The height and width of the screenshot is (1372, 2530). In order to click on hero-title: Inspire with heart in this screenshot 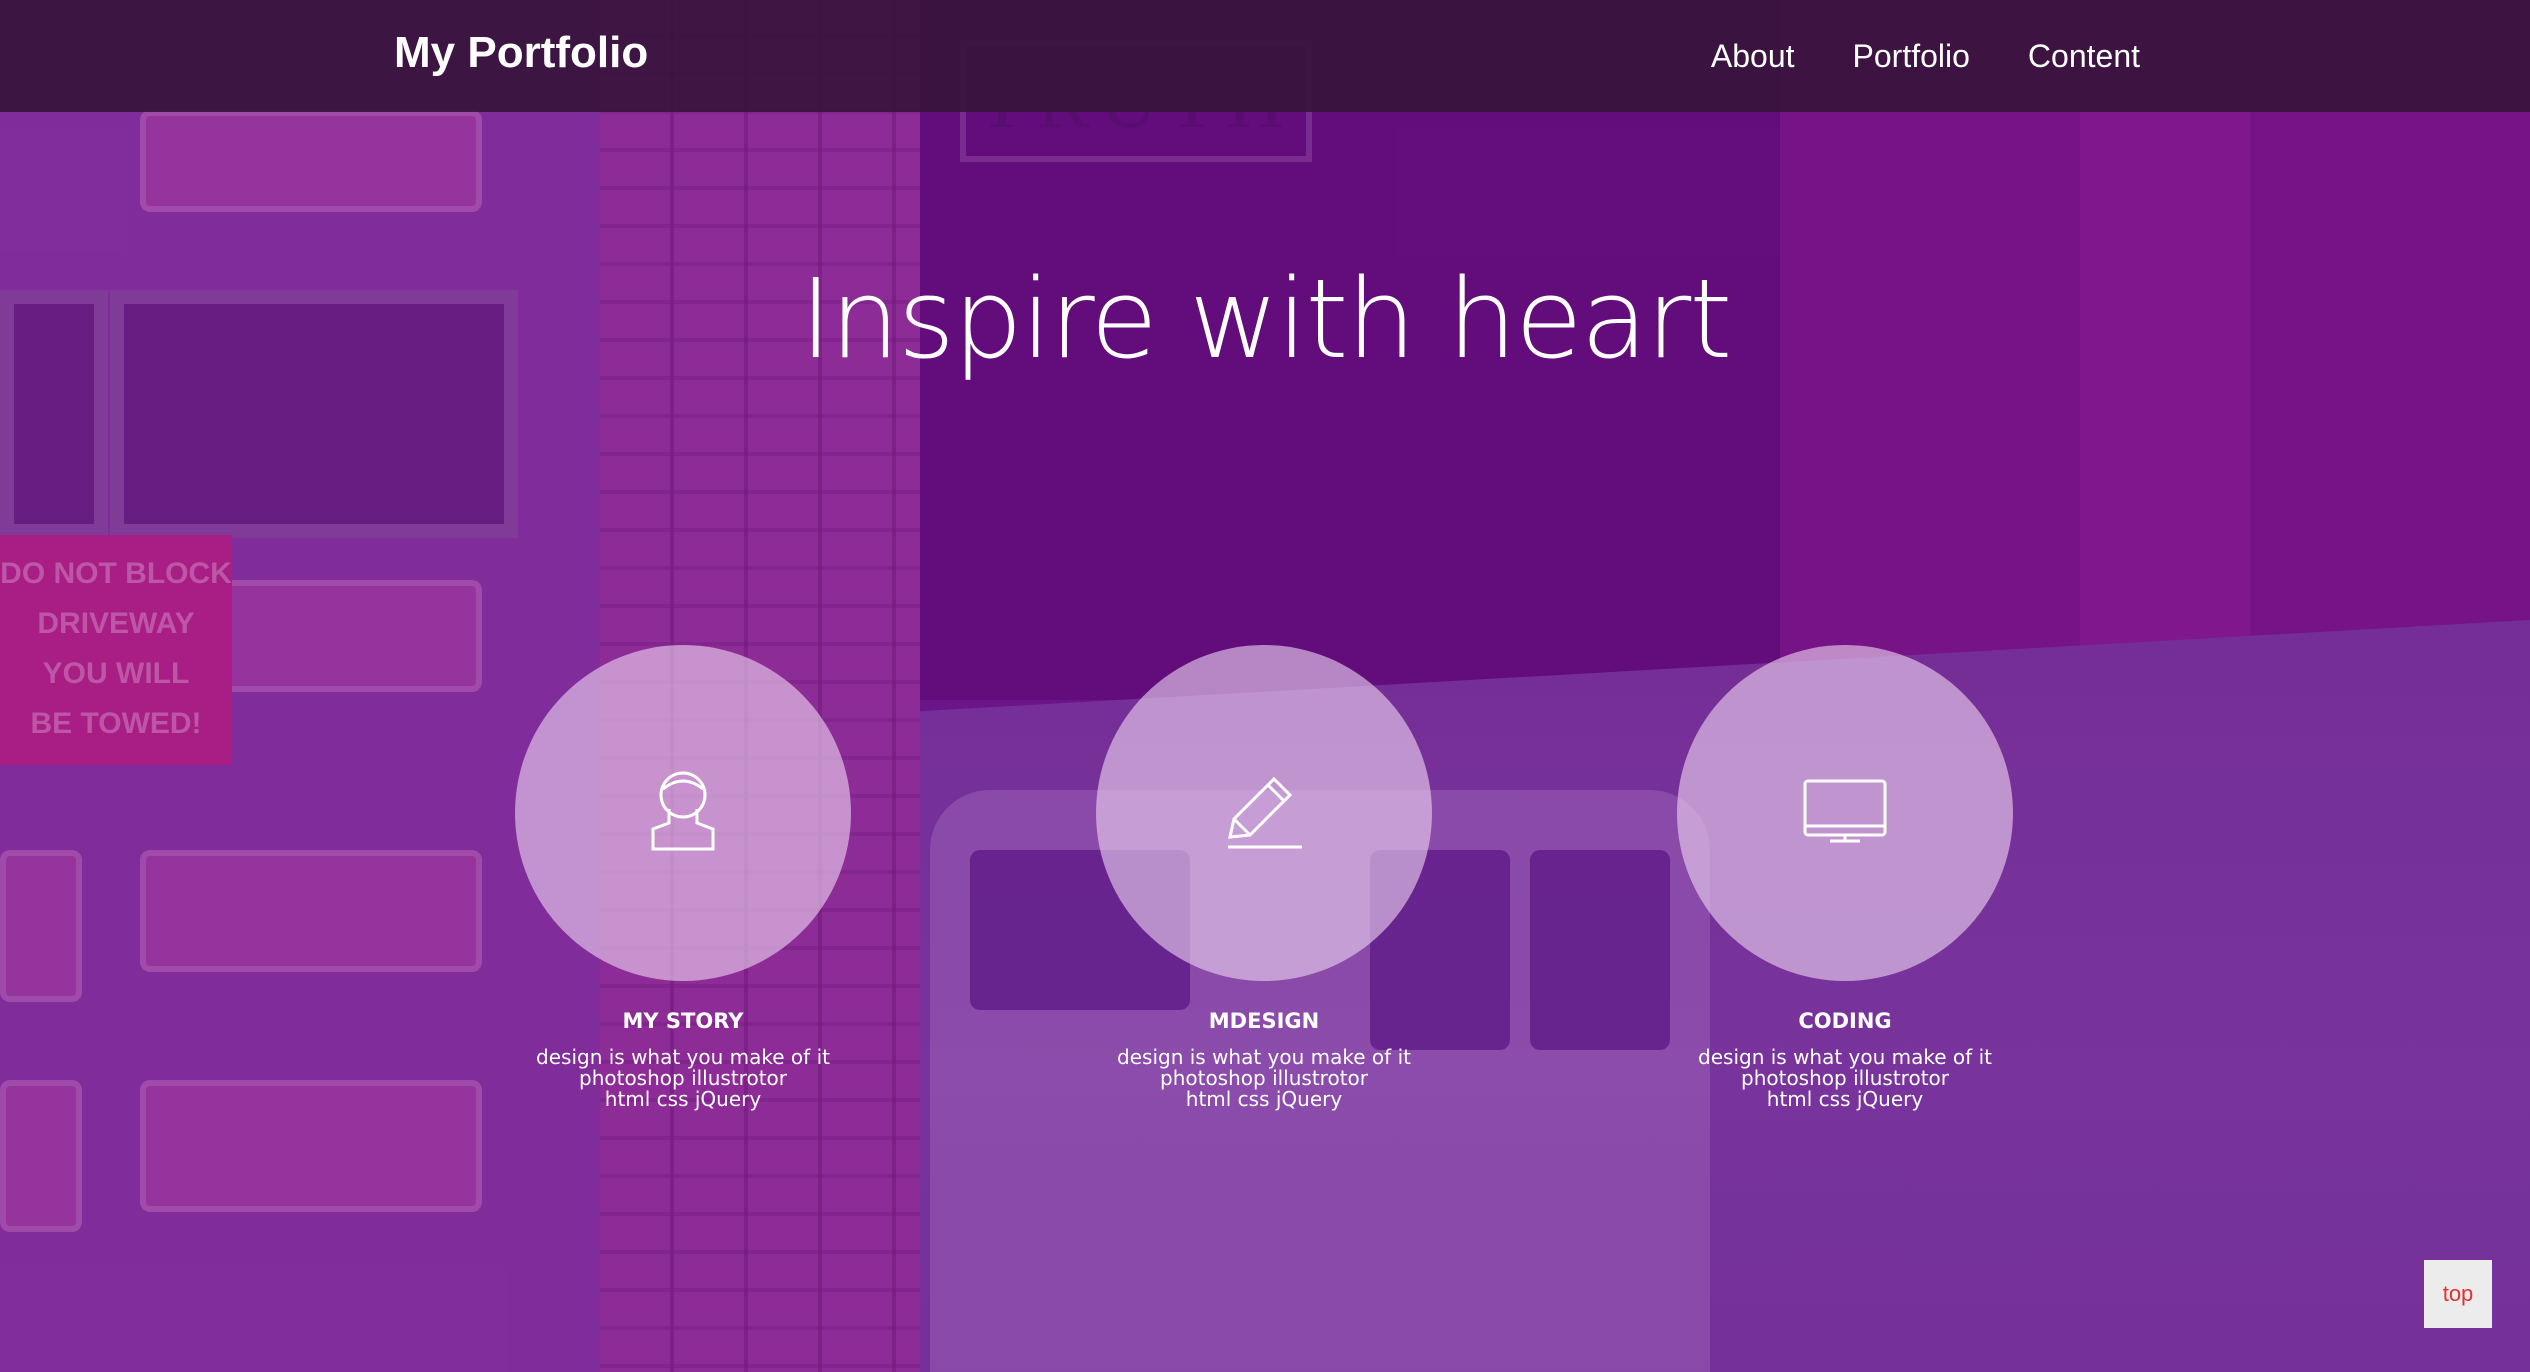, I will do `click(1266, 319)`.